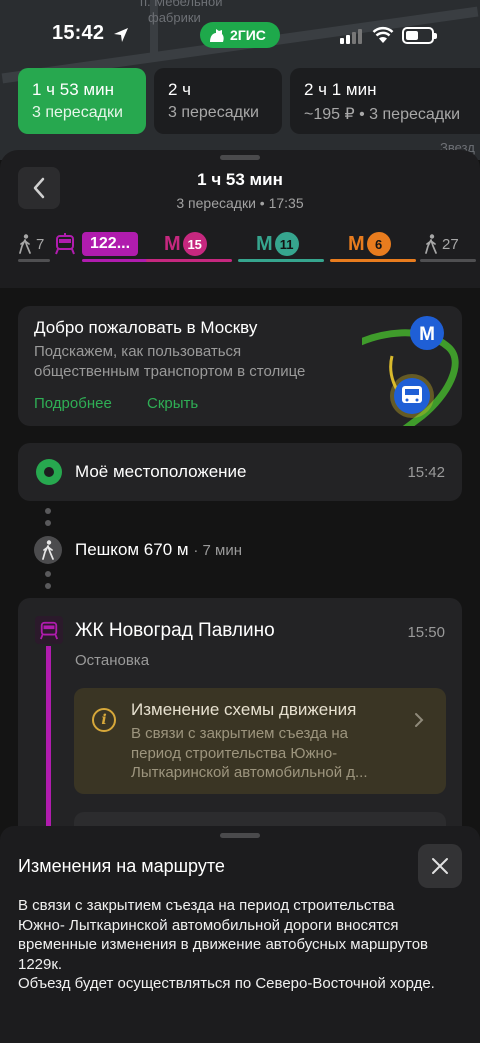  What do you see at coordinates (104, 720) in the screenshot?
I see `info-icon: i` at bounding box center [104, 720].